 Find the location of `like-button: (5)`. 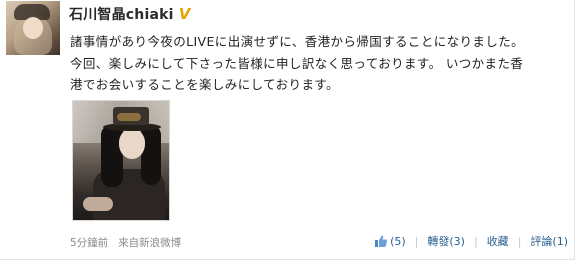

like-button: (5) is located at coordinates (390, 241).